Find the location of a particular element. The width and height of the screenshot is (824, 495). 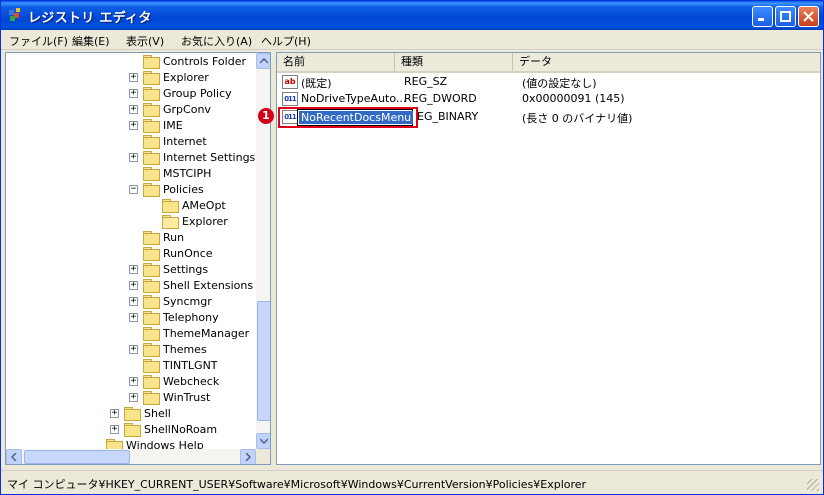

tree-item-run: Run is located at coordinates (156, 237).